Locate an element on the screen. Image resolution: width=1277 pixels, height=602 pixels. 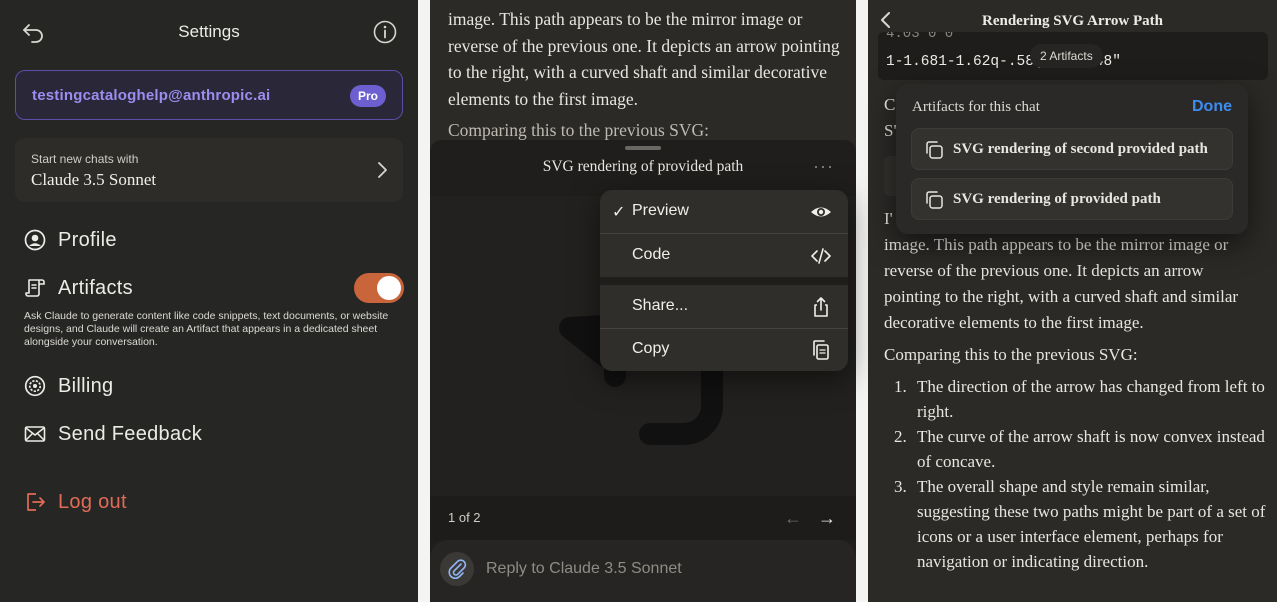
menu-label-code: Code is located at coordinates (651, 254).